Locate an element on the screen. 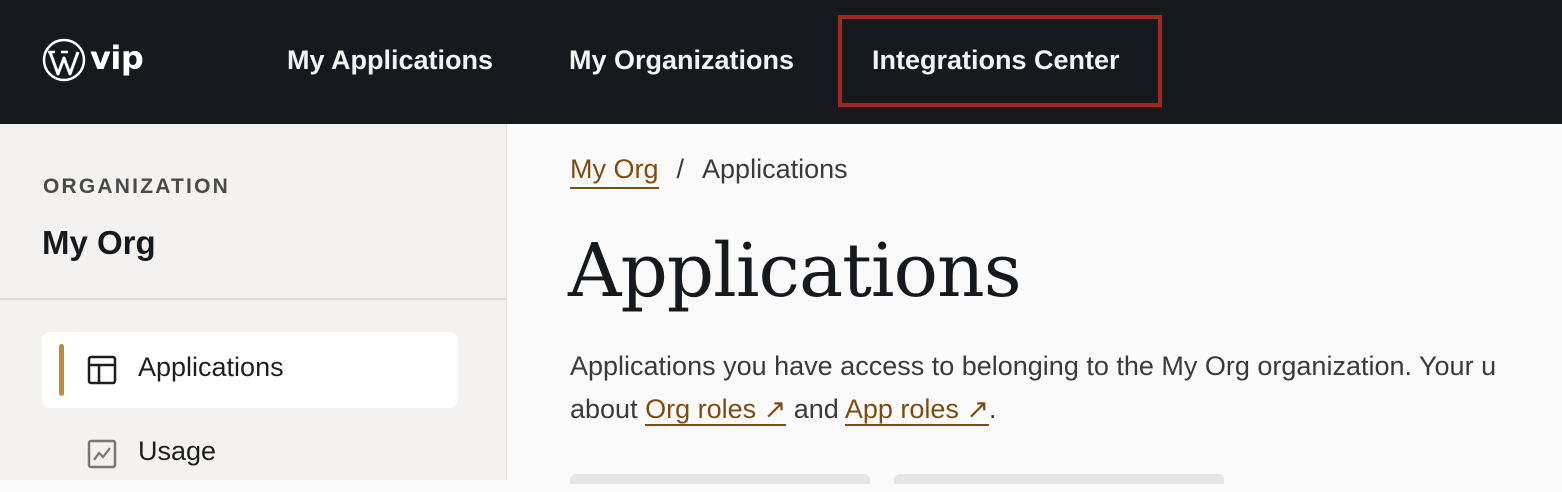  sidebar-item-label: Usage is located at coordinates (177, 451).